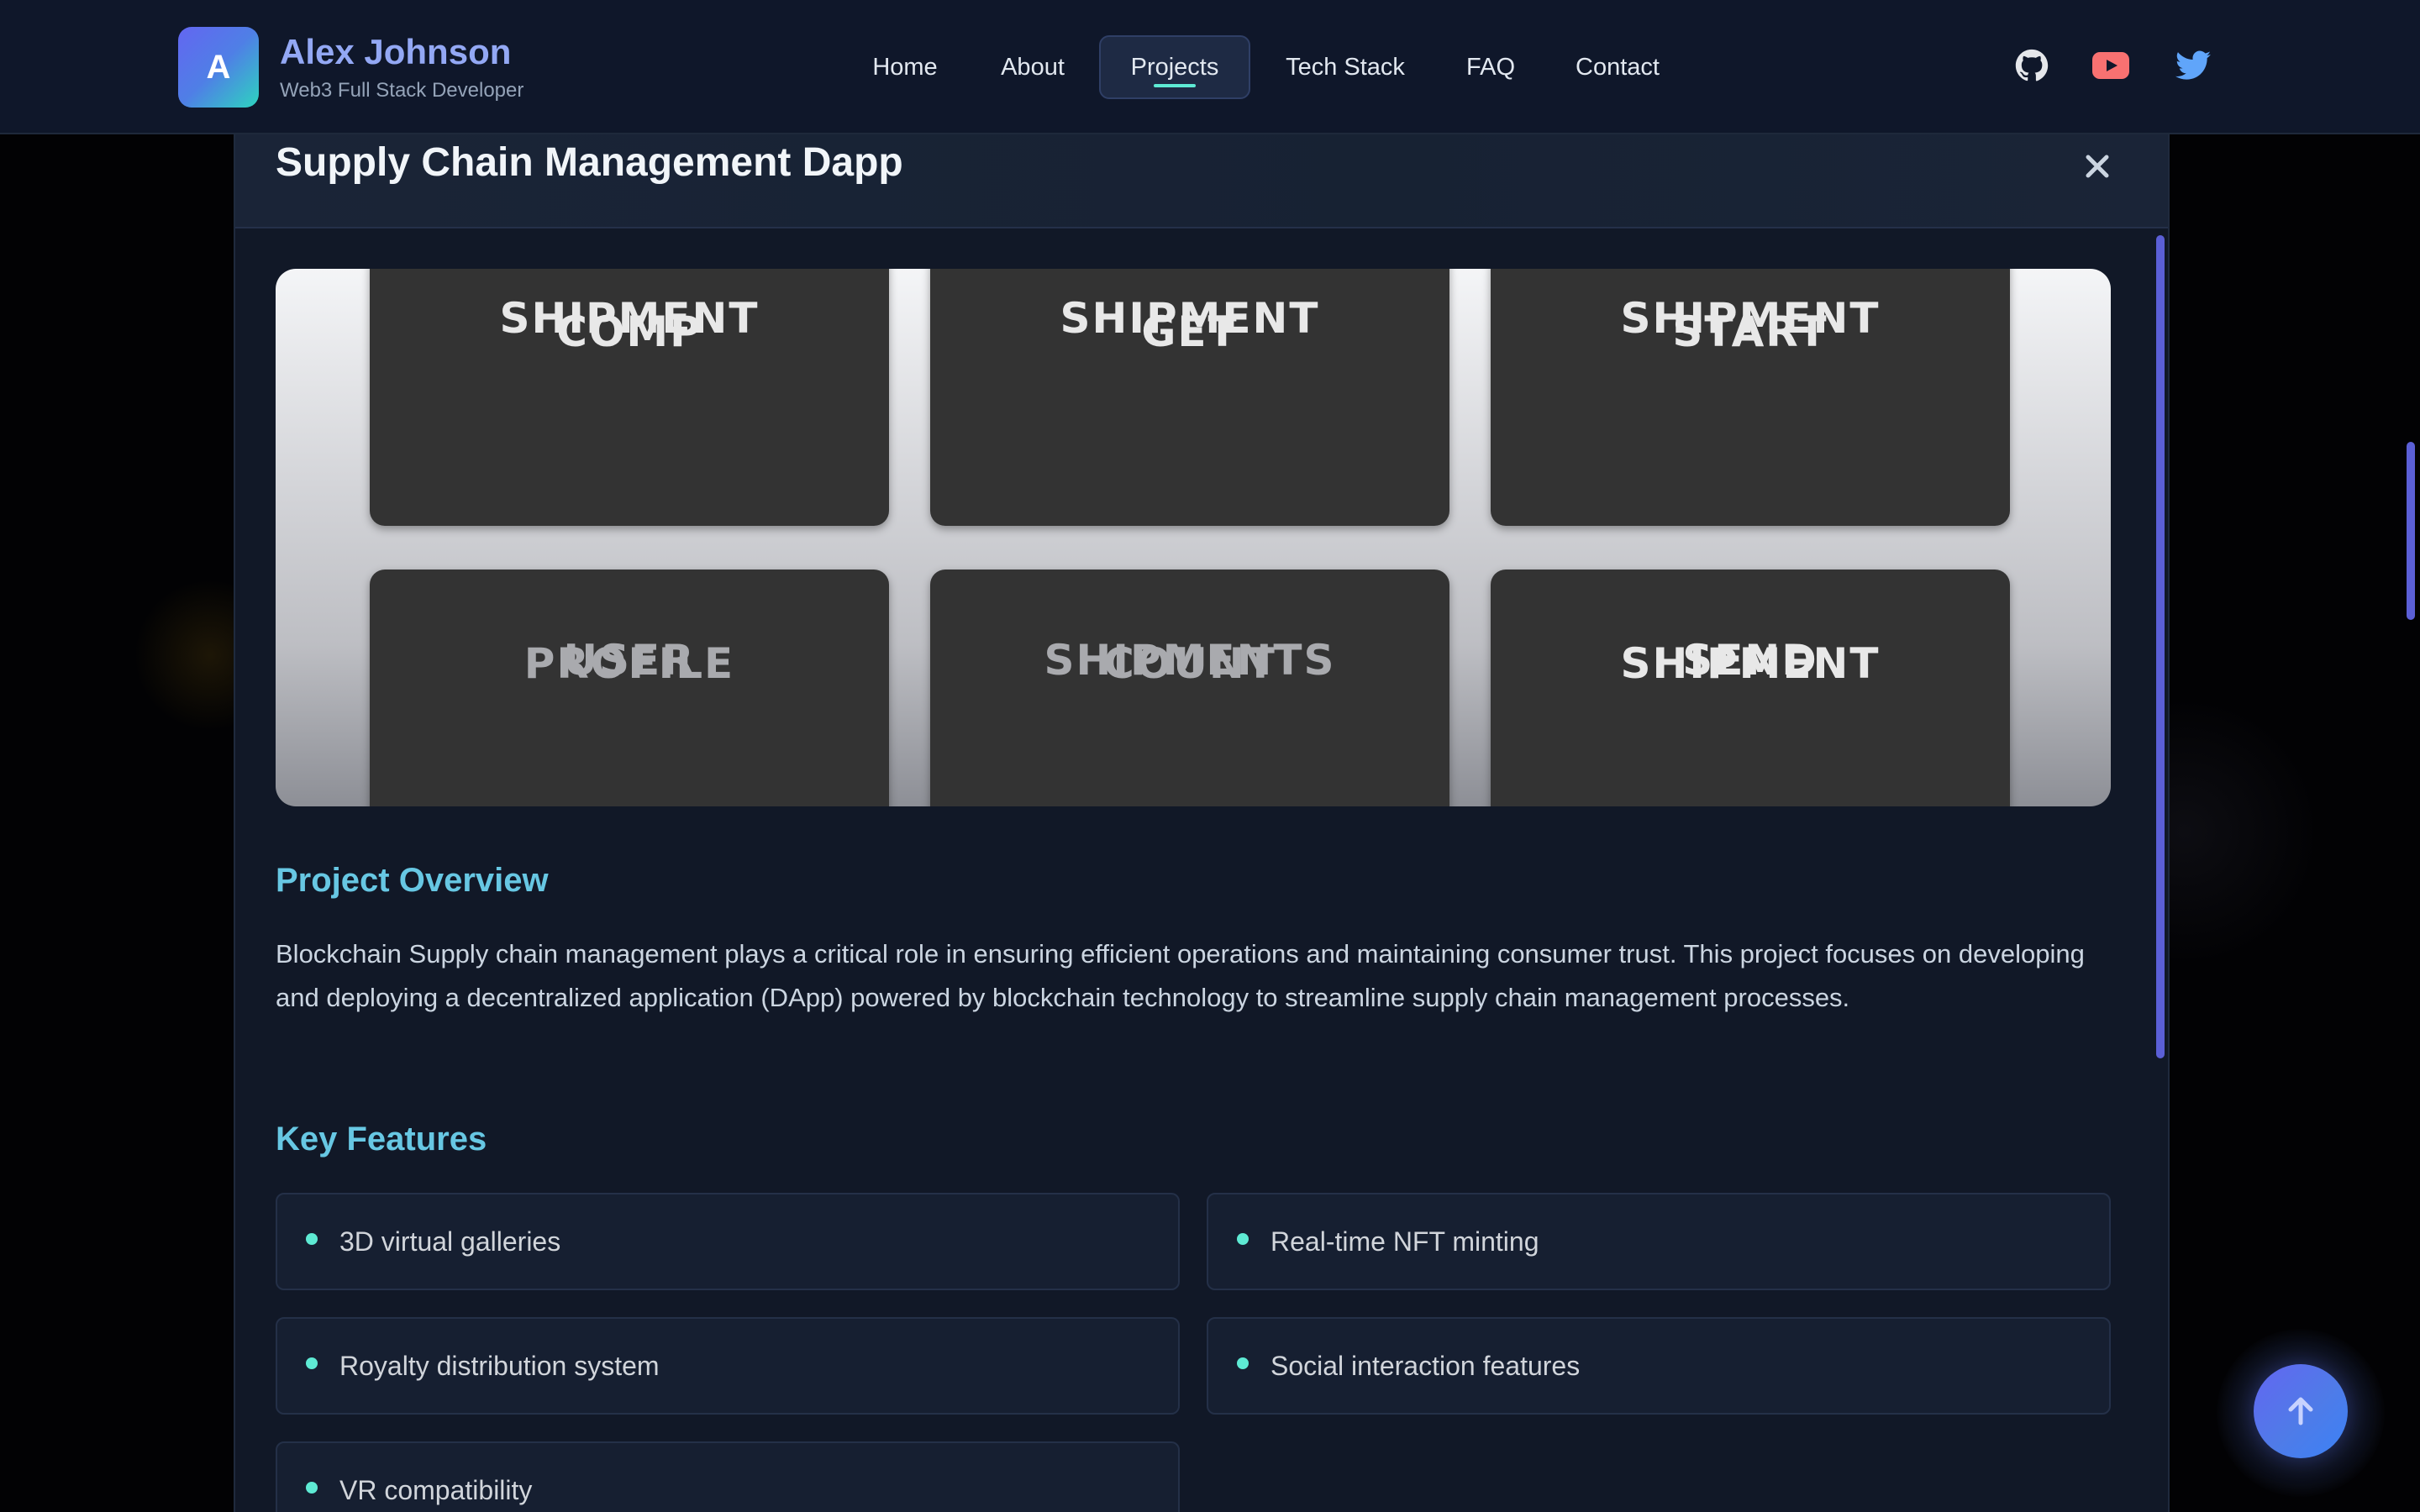 The width and height of the screenshot is (2420, 1512). Describe the element at coordinates (1189, 397) in the screenshot. I see `hero-tile: GET SHIPMENT` at that location.